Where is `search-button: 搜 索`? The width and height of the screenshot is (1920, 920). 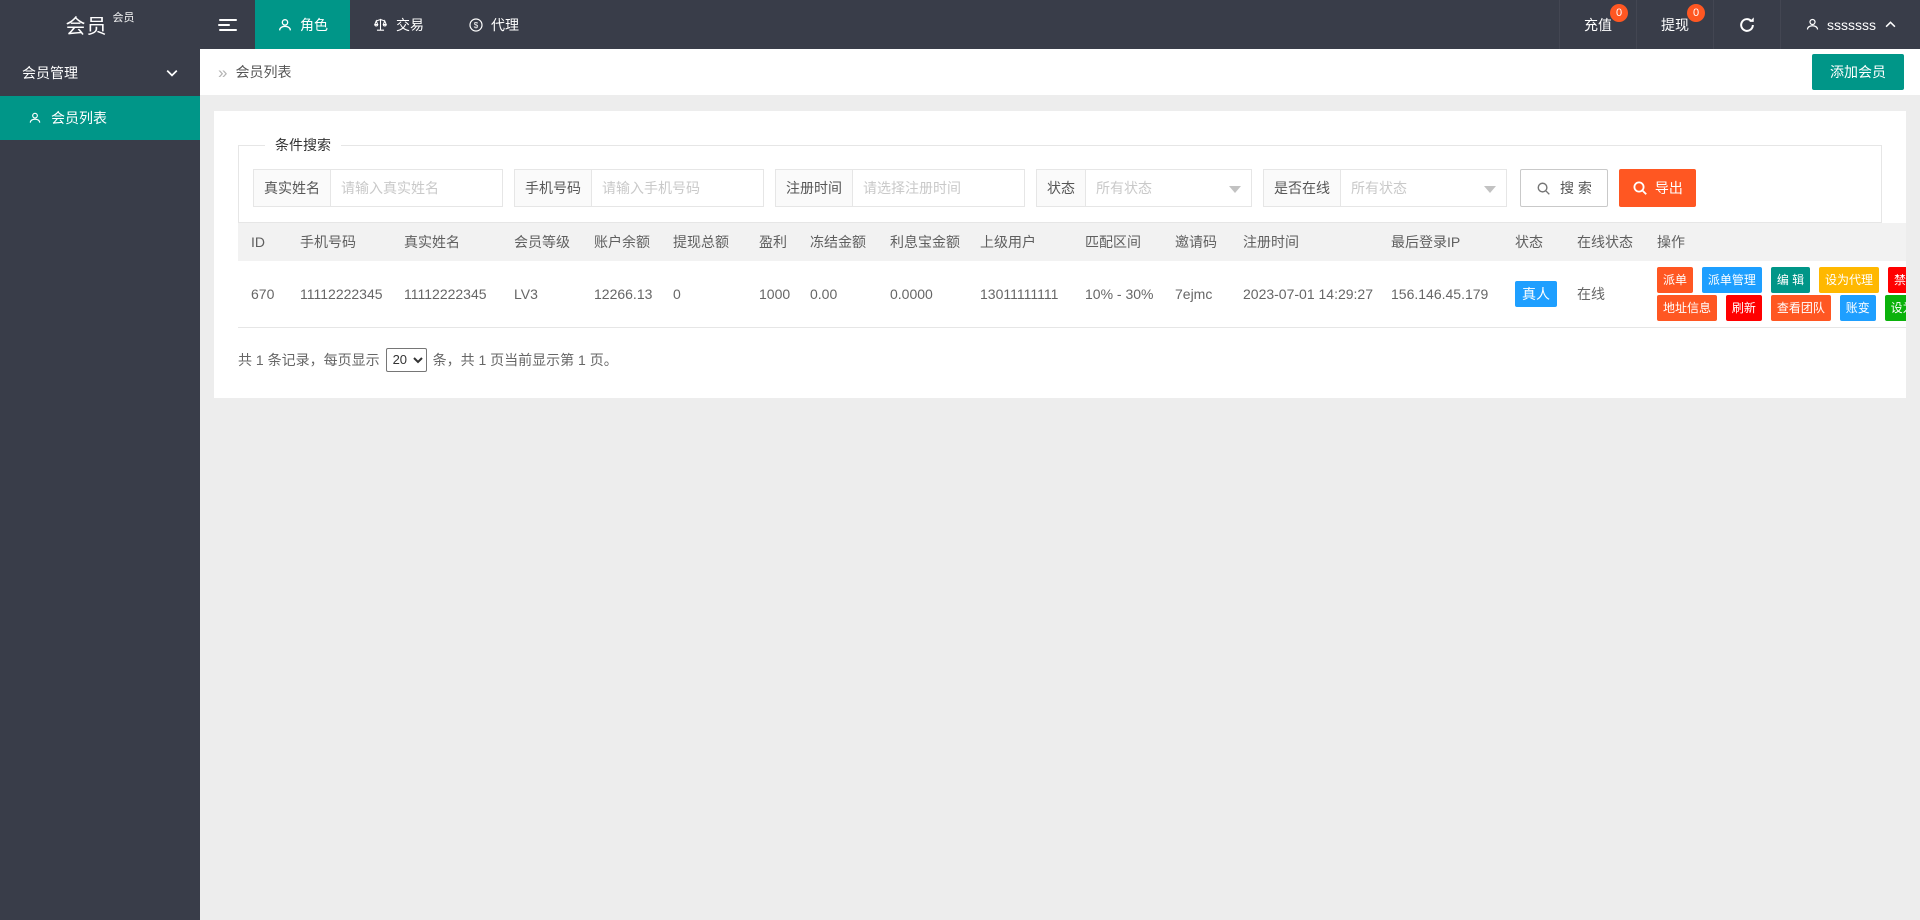 search-button: 搜 索 is located at coordinates (1564, 188).